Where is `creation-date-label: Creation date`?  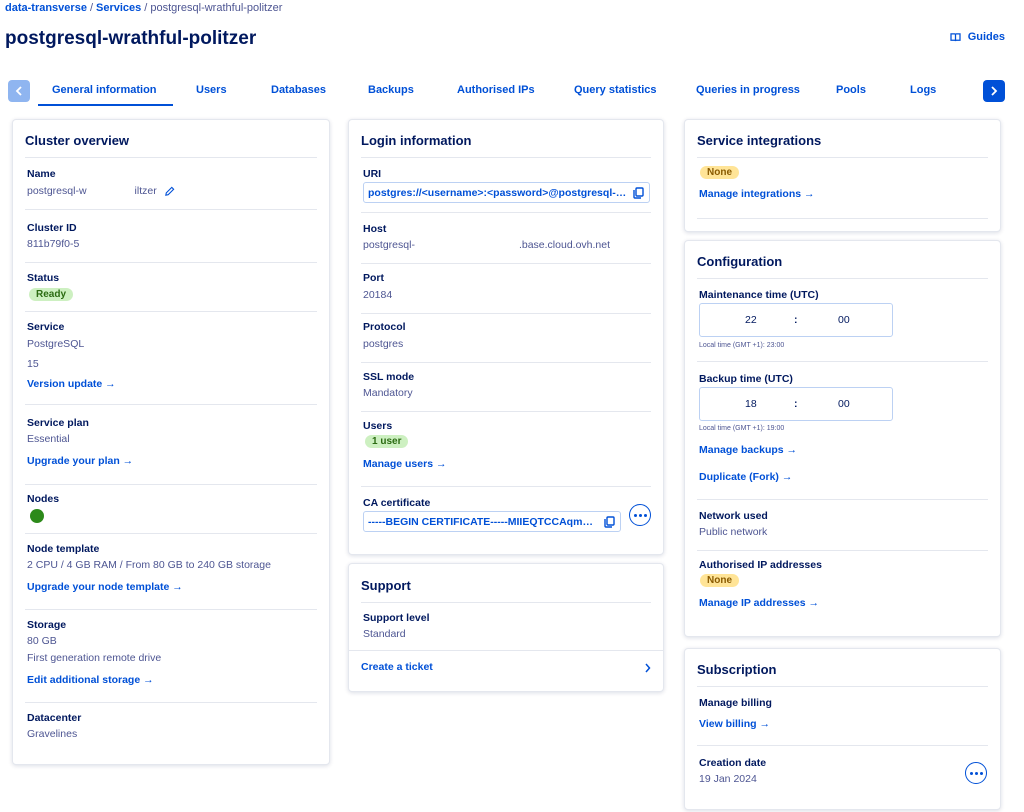
creation-date-label: Creation date is located at coordinates (733, 763).